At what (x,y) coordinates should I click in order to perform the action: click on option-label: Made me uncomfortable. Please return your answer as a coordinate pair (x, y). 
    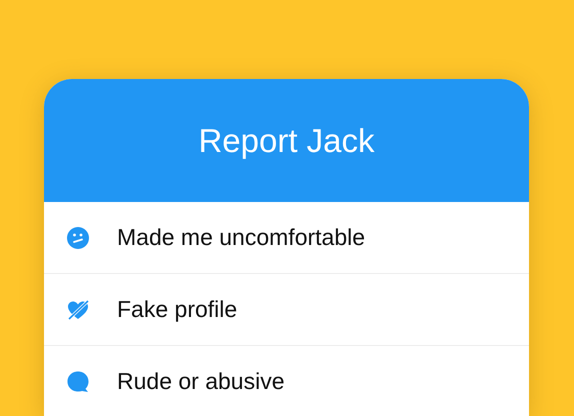
    Looking at the image, I should click on (241, 237).